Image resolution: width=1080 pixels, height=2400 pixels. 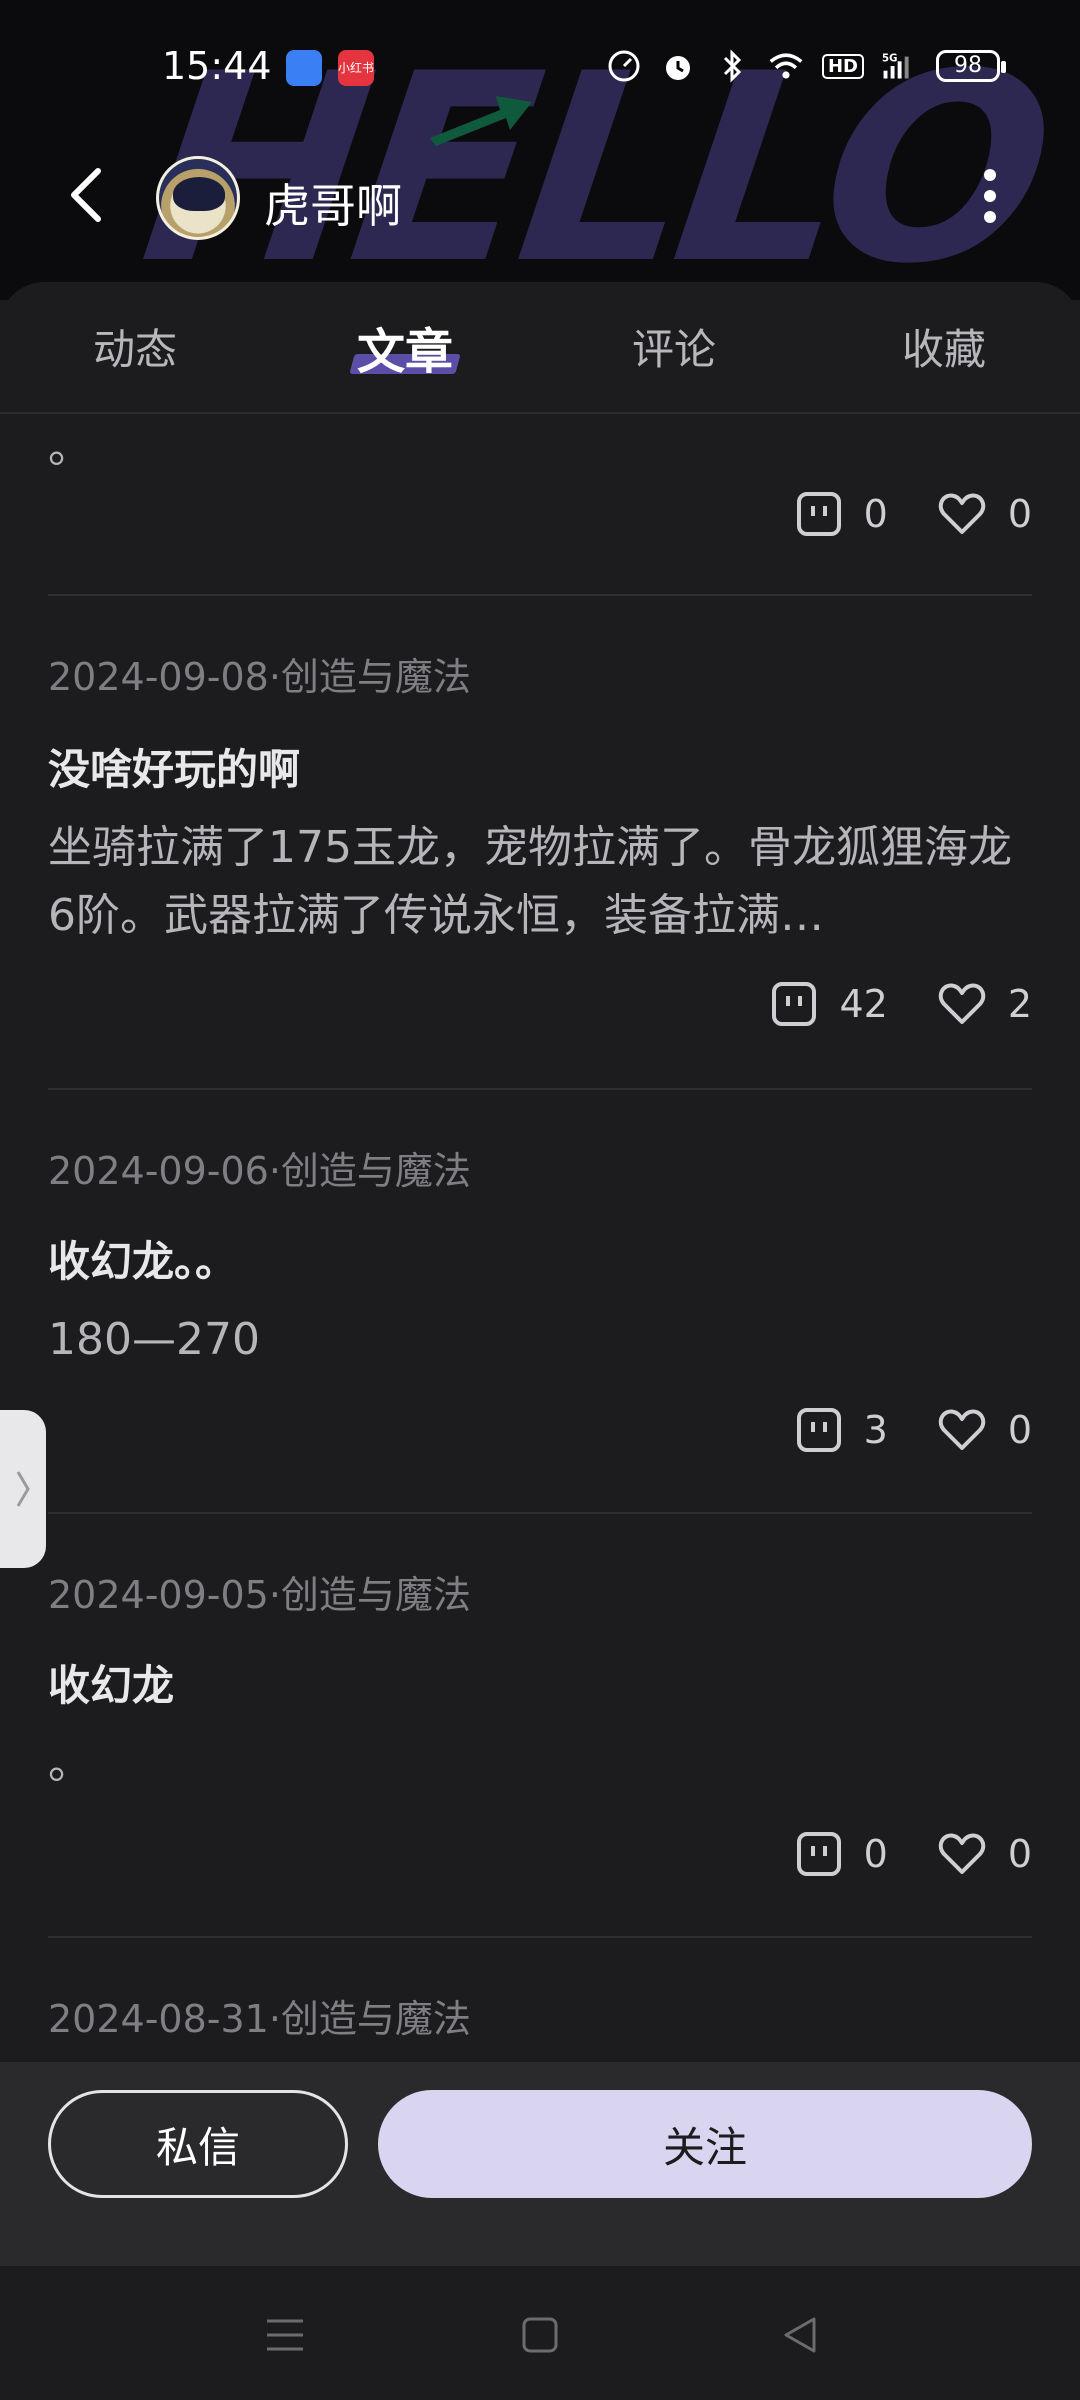 What do you see at coordinates (142, 1258) in the screenshot?
I see `article-title: 收幻龙。。` at bounding box center [142, 1258].